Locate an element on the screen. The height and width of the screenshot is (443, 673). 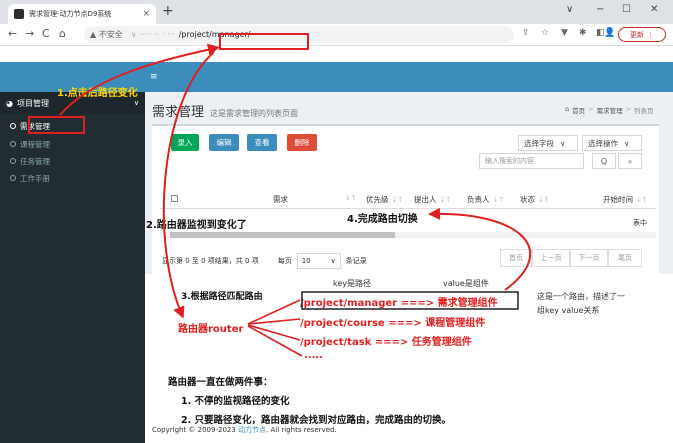
route-highlight-box is located at coordinates (410, 300).